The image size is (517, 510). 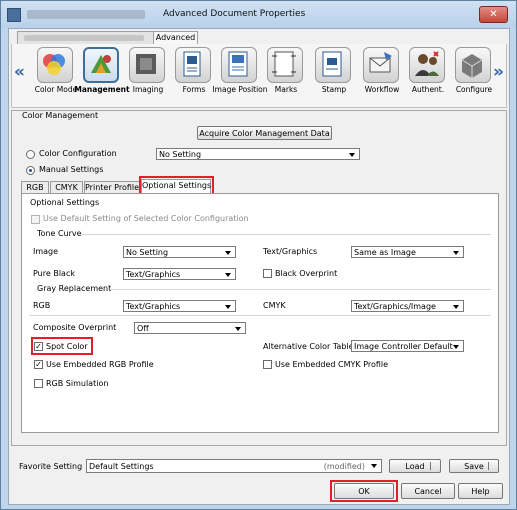 I want to click on use-embedded-cmyk-label: Use Embedded CMYK Profile, so click(x=332, y=364).